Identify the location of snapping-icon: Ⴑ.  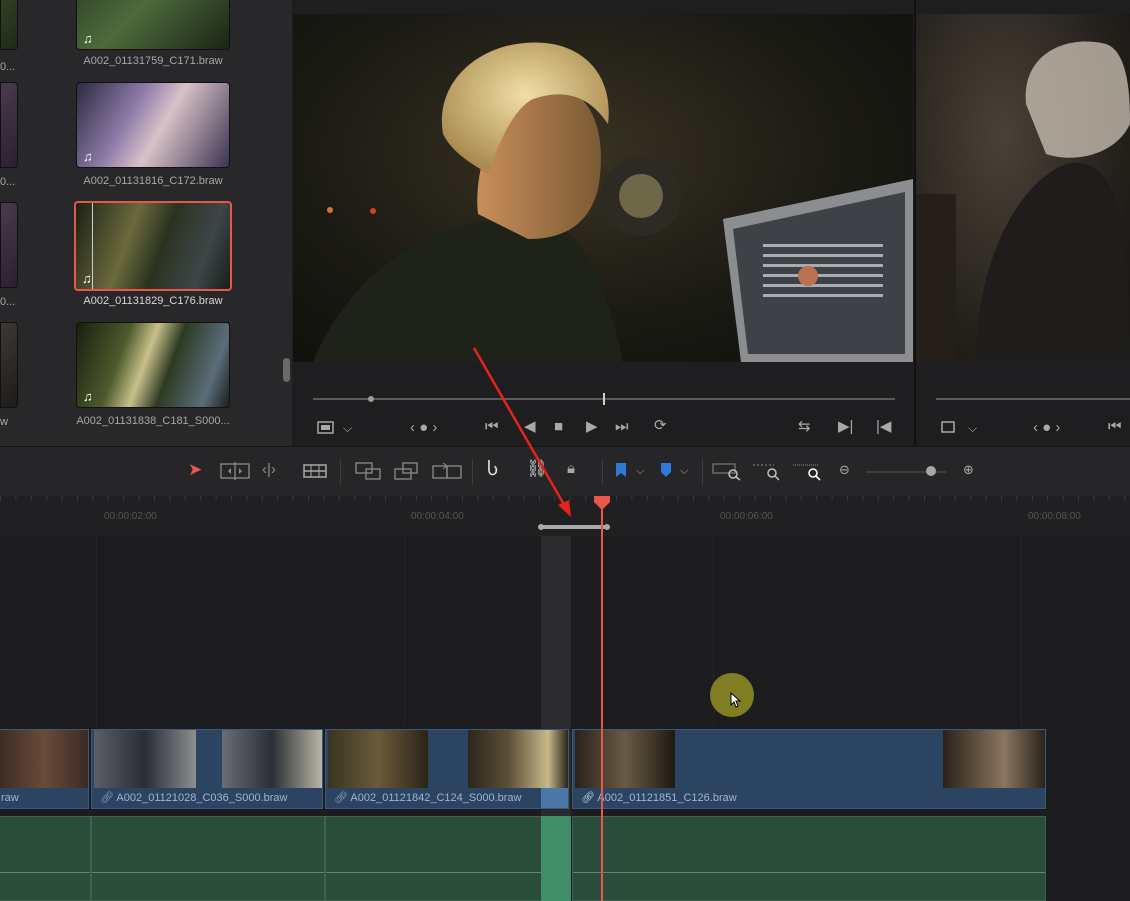
(492, 469).